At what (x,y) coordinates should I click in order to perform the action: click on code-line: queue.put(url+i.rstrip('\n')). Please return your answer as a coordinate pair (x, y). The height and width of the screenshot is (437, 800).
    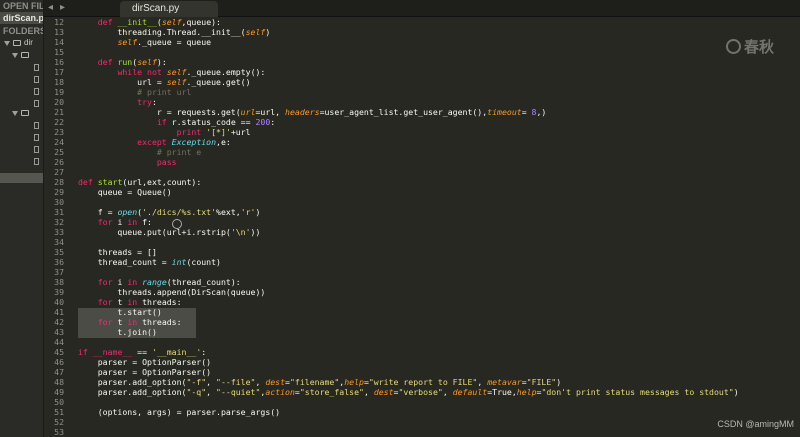
    Looking at the image, I should click on (169, 232).